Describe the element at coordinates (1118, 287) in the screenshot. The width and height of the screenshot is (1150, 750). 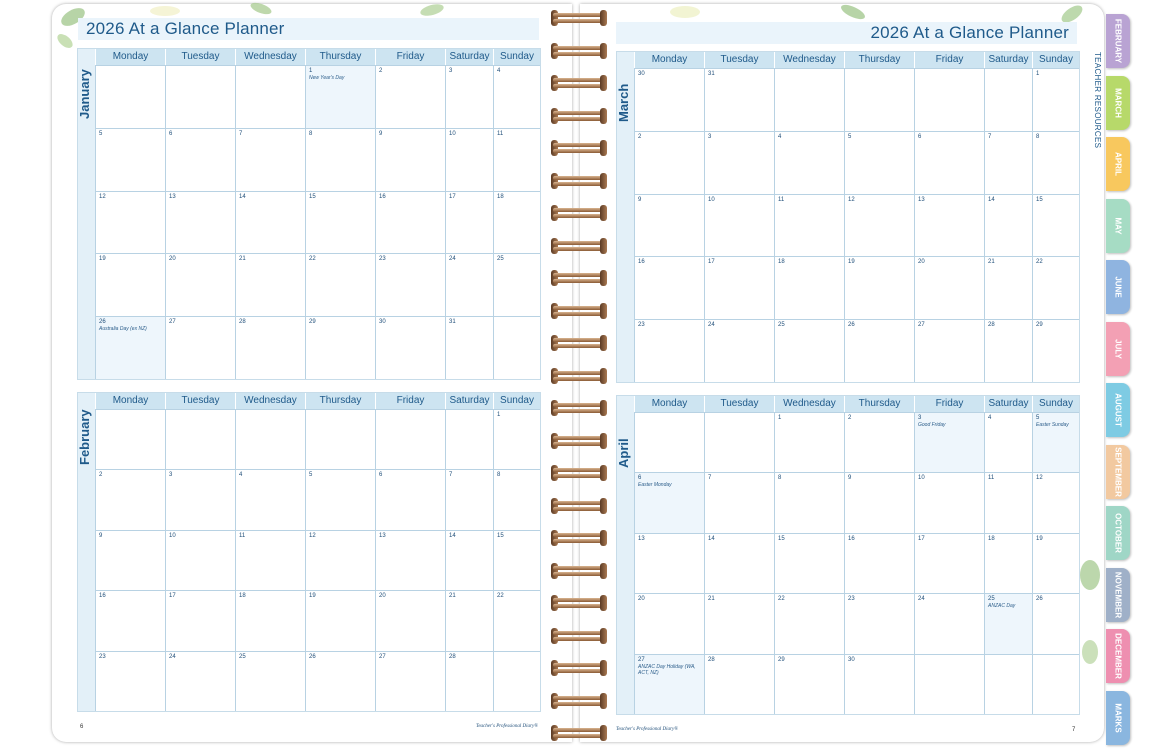
I see `month-tab-june: JUNE` at that location.